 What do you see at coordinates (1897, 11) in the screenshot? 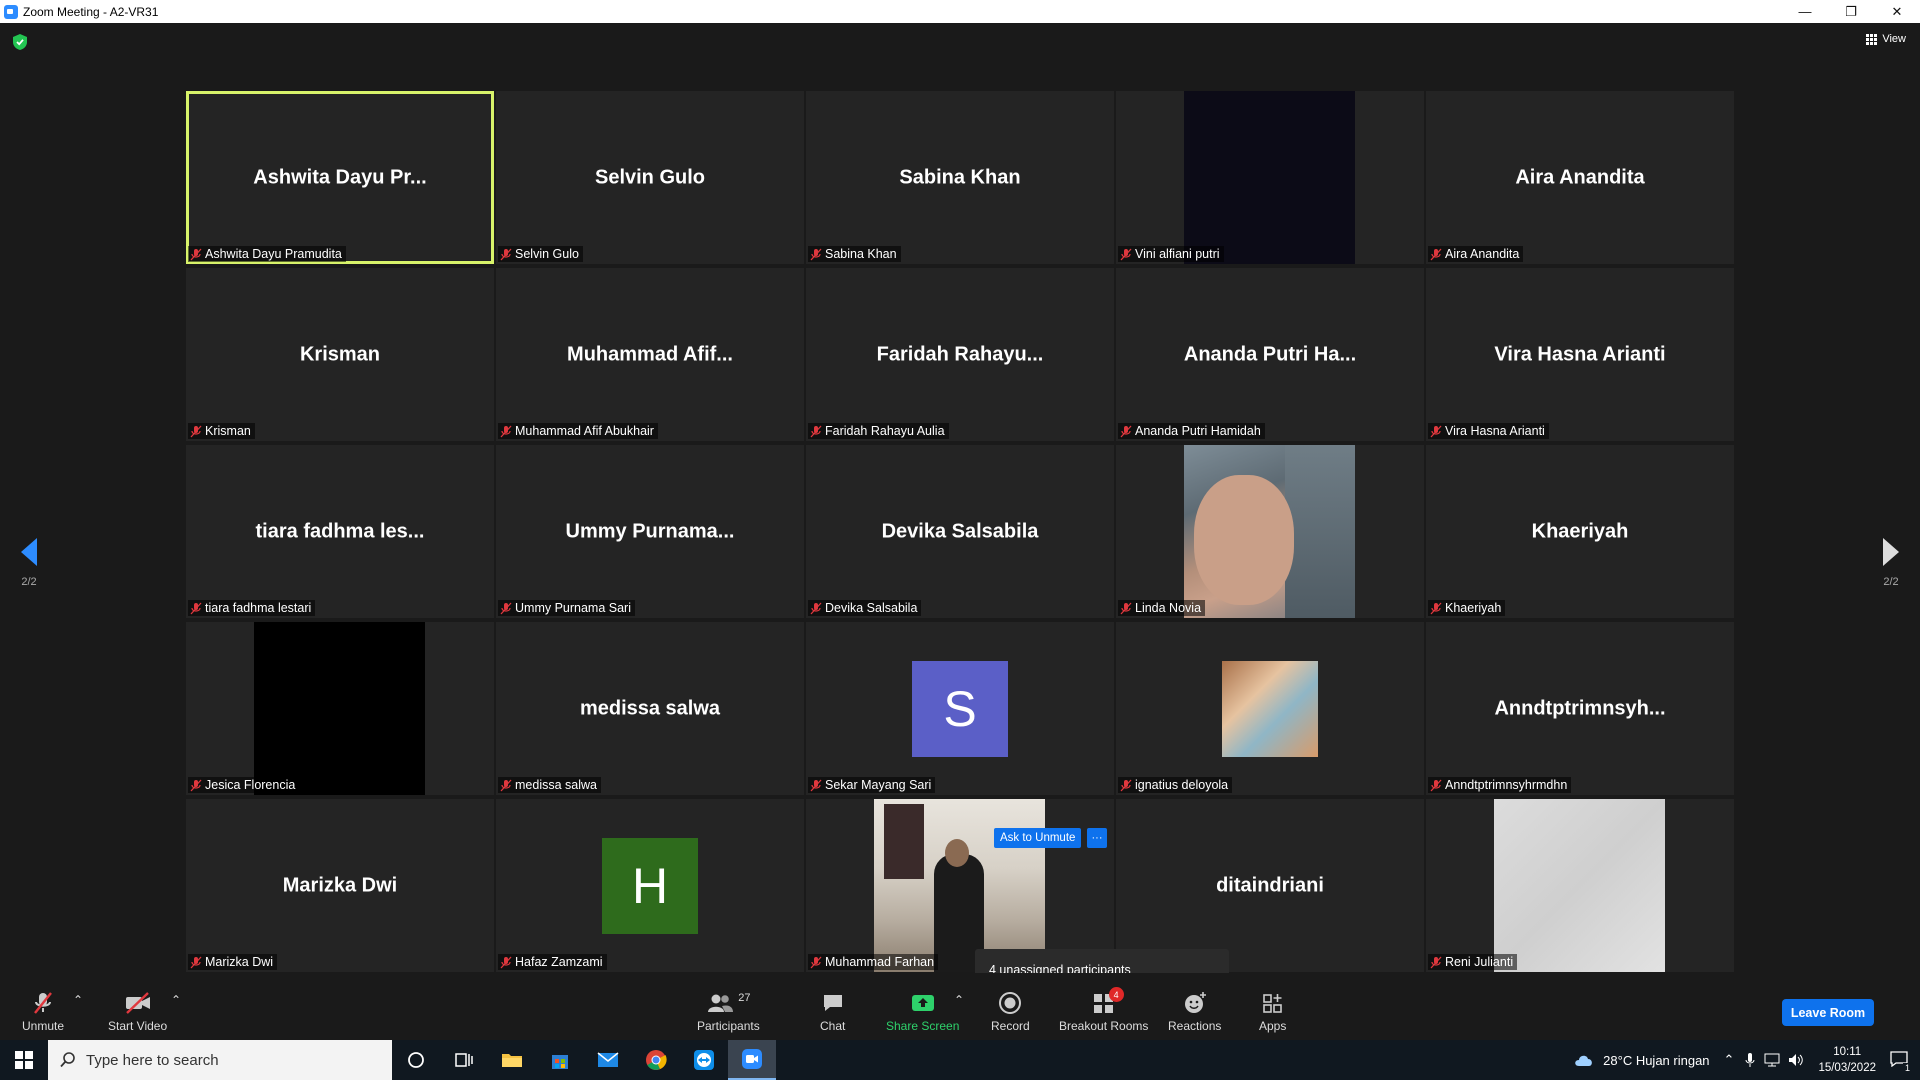
I see `close-button: ✕` at bounding box center [1897, 11].